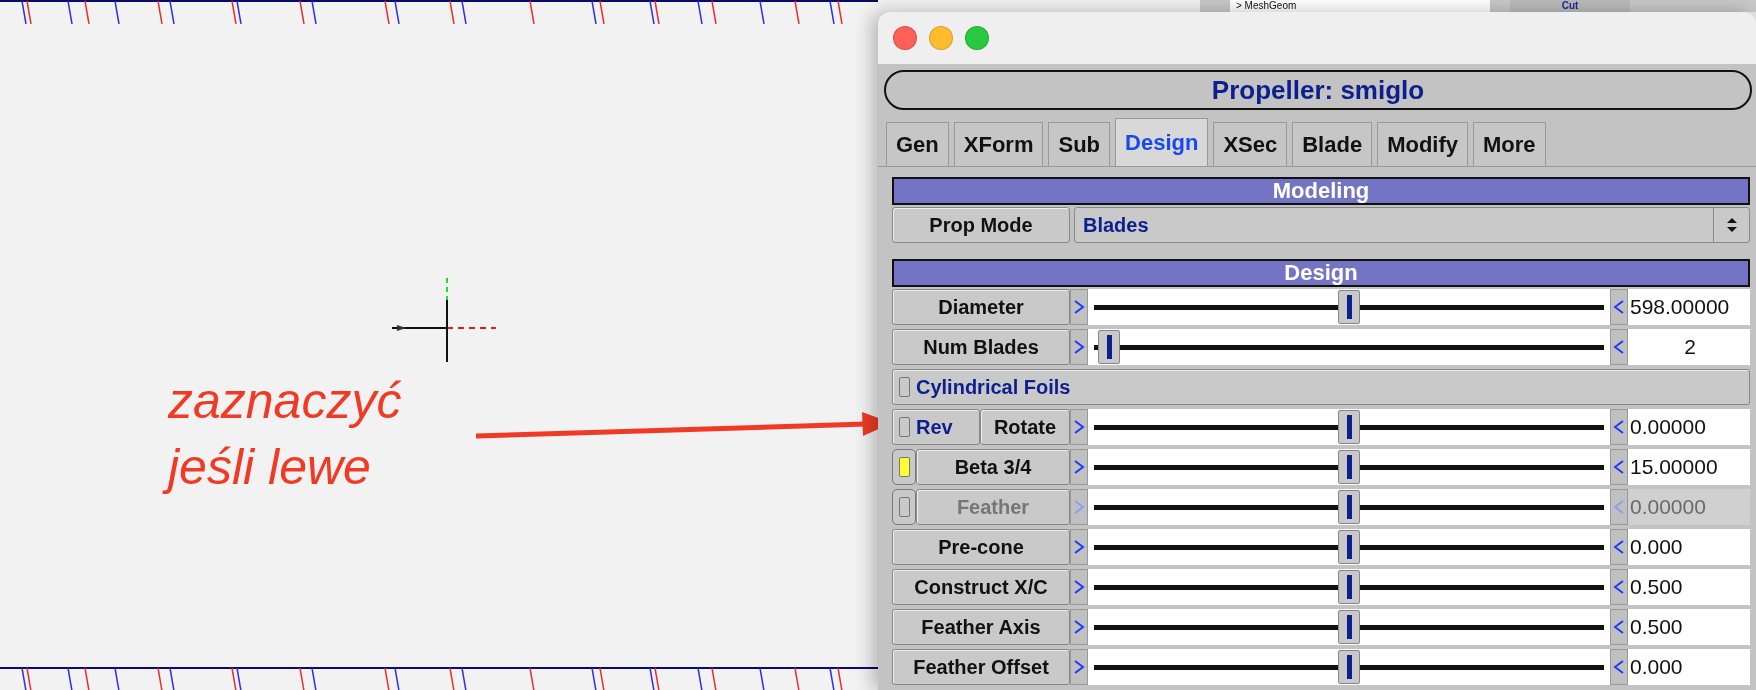 The width and height of the screenshot is (1756, 690). I want to click on minimize-button, so click(941, 38).